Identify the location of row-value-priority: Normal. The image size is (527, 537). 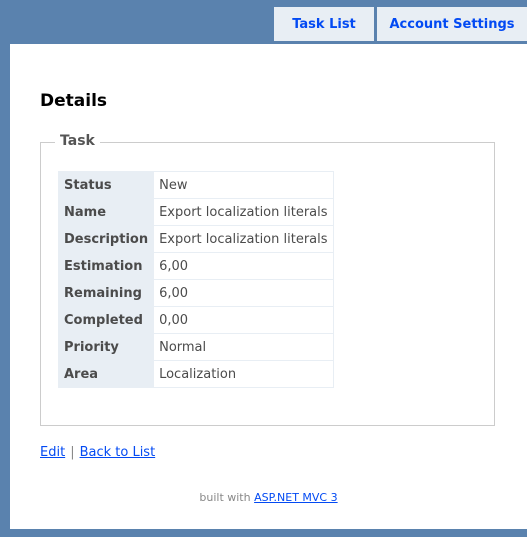
(243, 347).